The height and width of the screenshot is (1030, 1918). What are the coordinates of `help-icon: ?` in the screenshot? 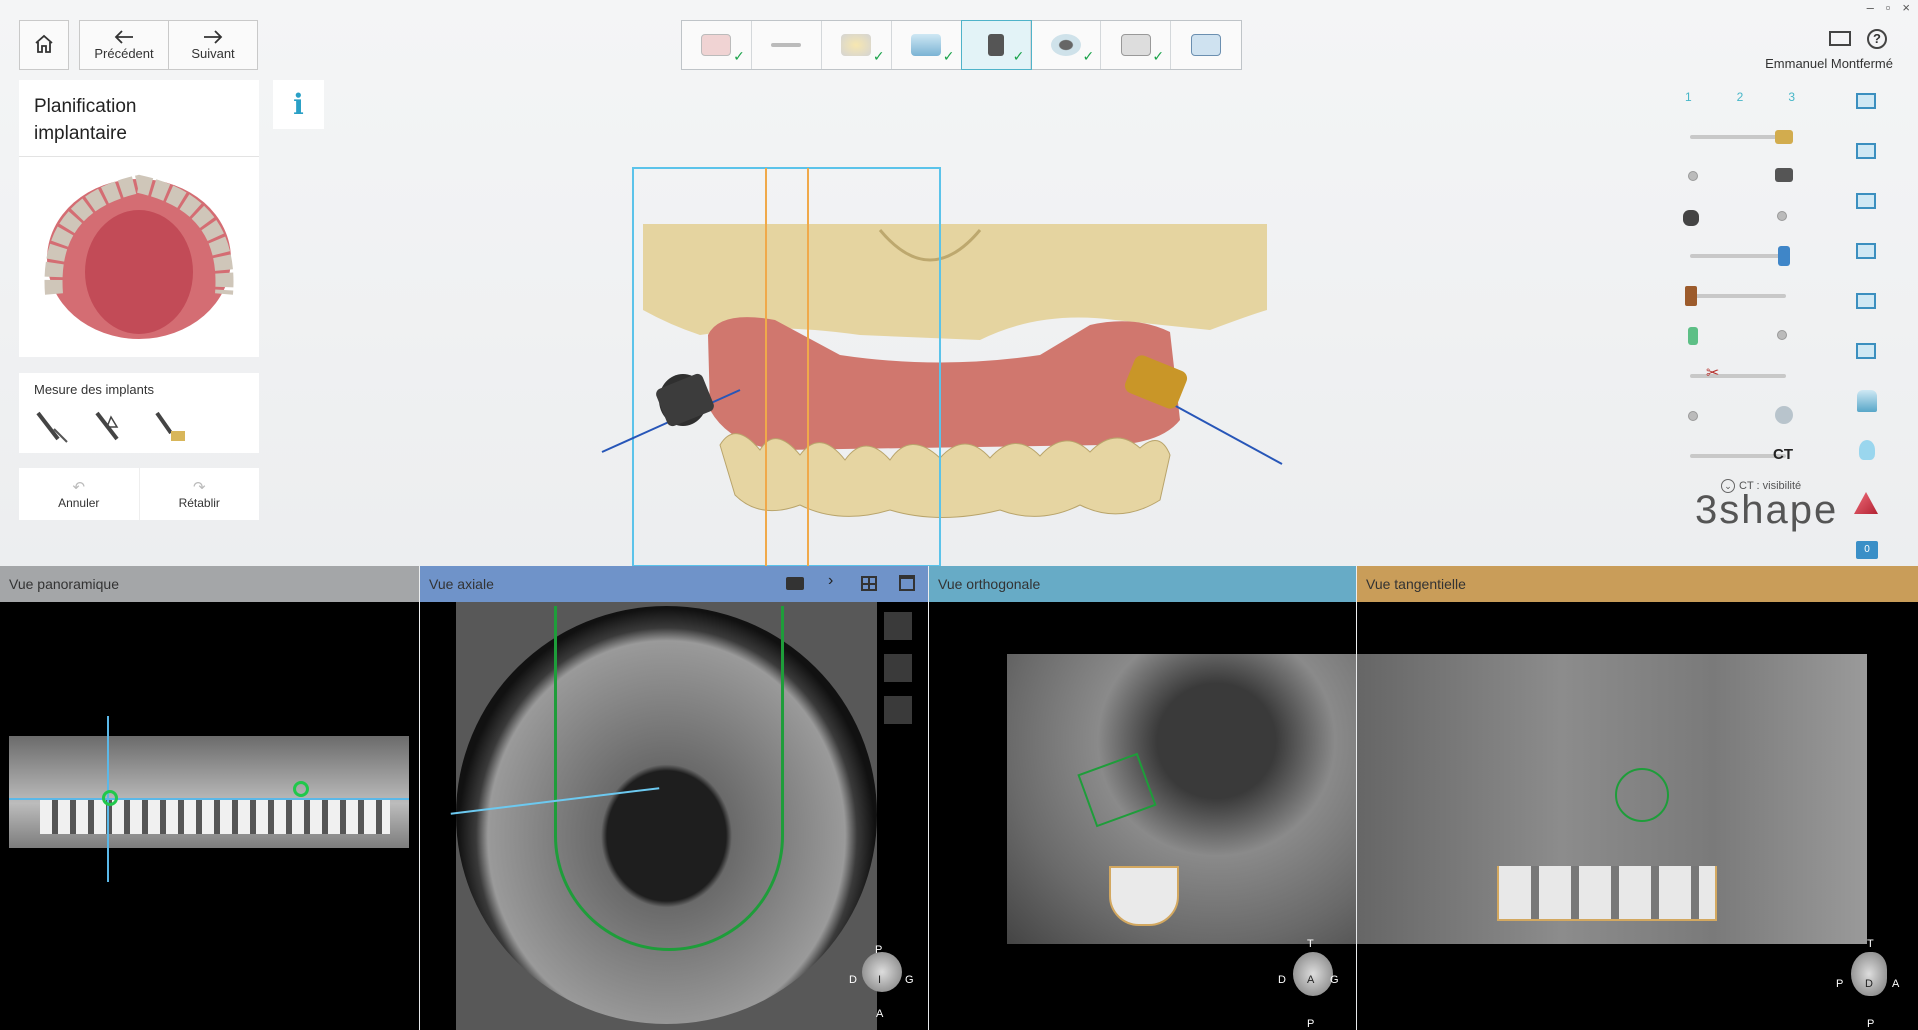 It's located at (1877, 39).